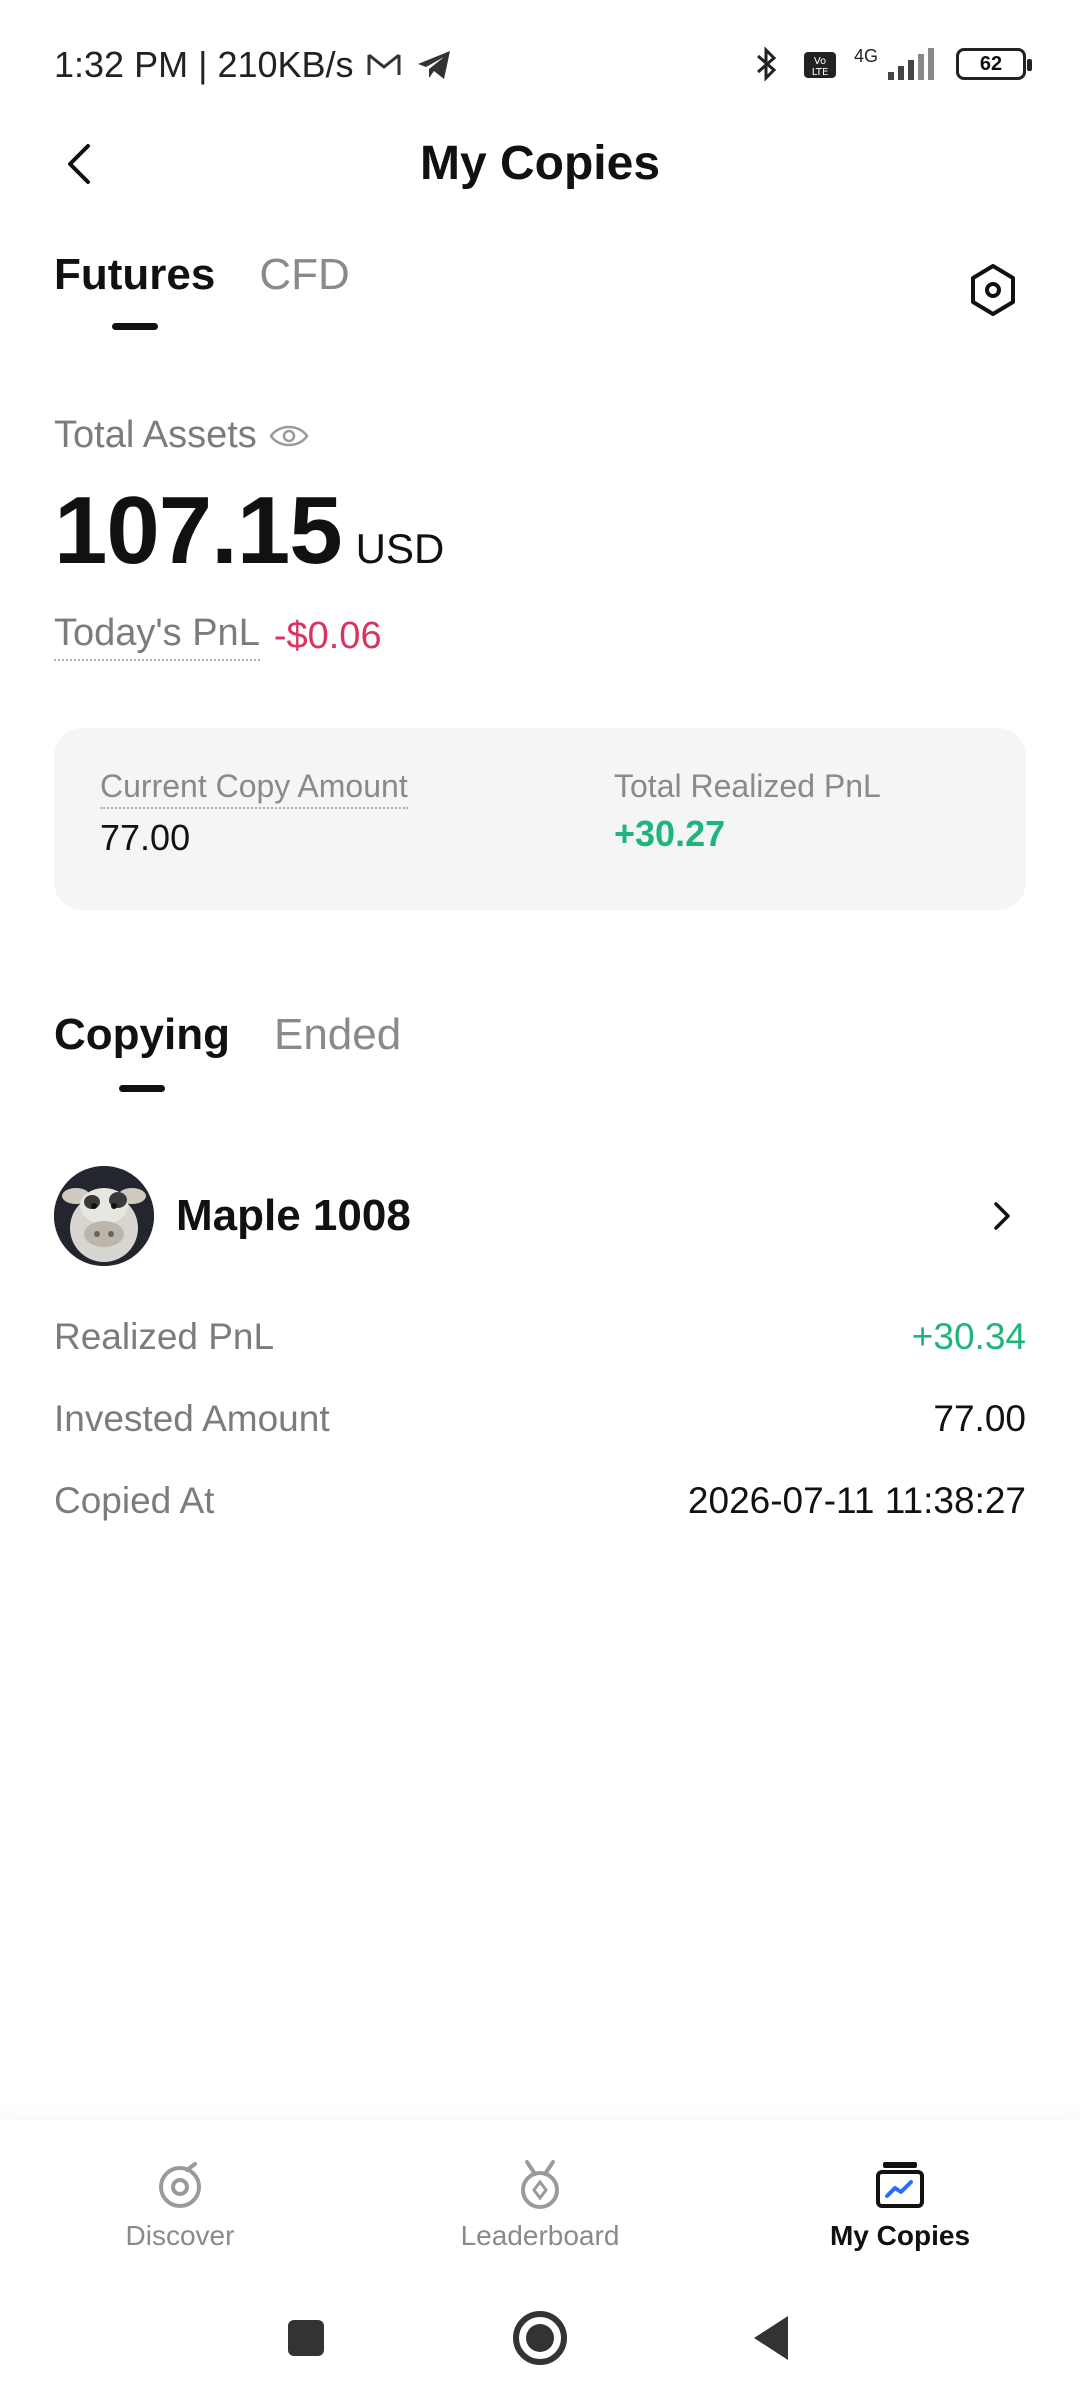 The width and height of the screenshot is (1080, 2400). Describe the element at coordinates (820, 61) in the screenshot. I see `svg-text: Vo` at that location.